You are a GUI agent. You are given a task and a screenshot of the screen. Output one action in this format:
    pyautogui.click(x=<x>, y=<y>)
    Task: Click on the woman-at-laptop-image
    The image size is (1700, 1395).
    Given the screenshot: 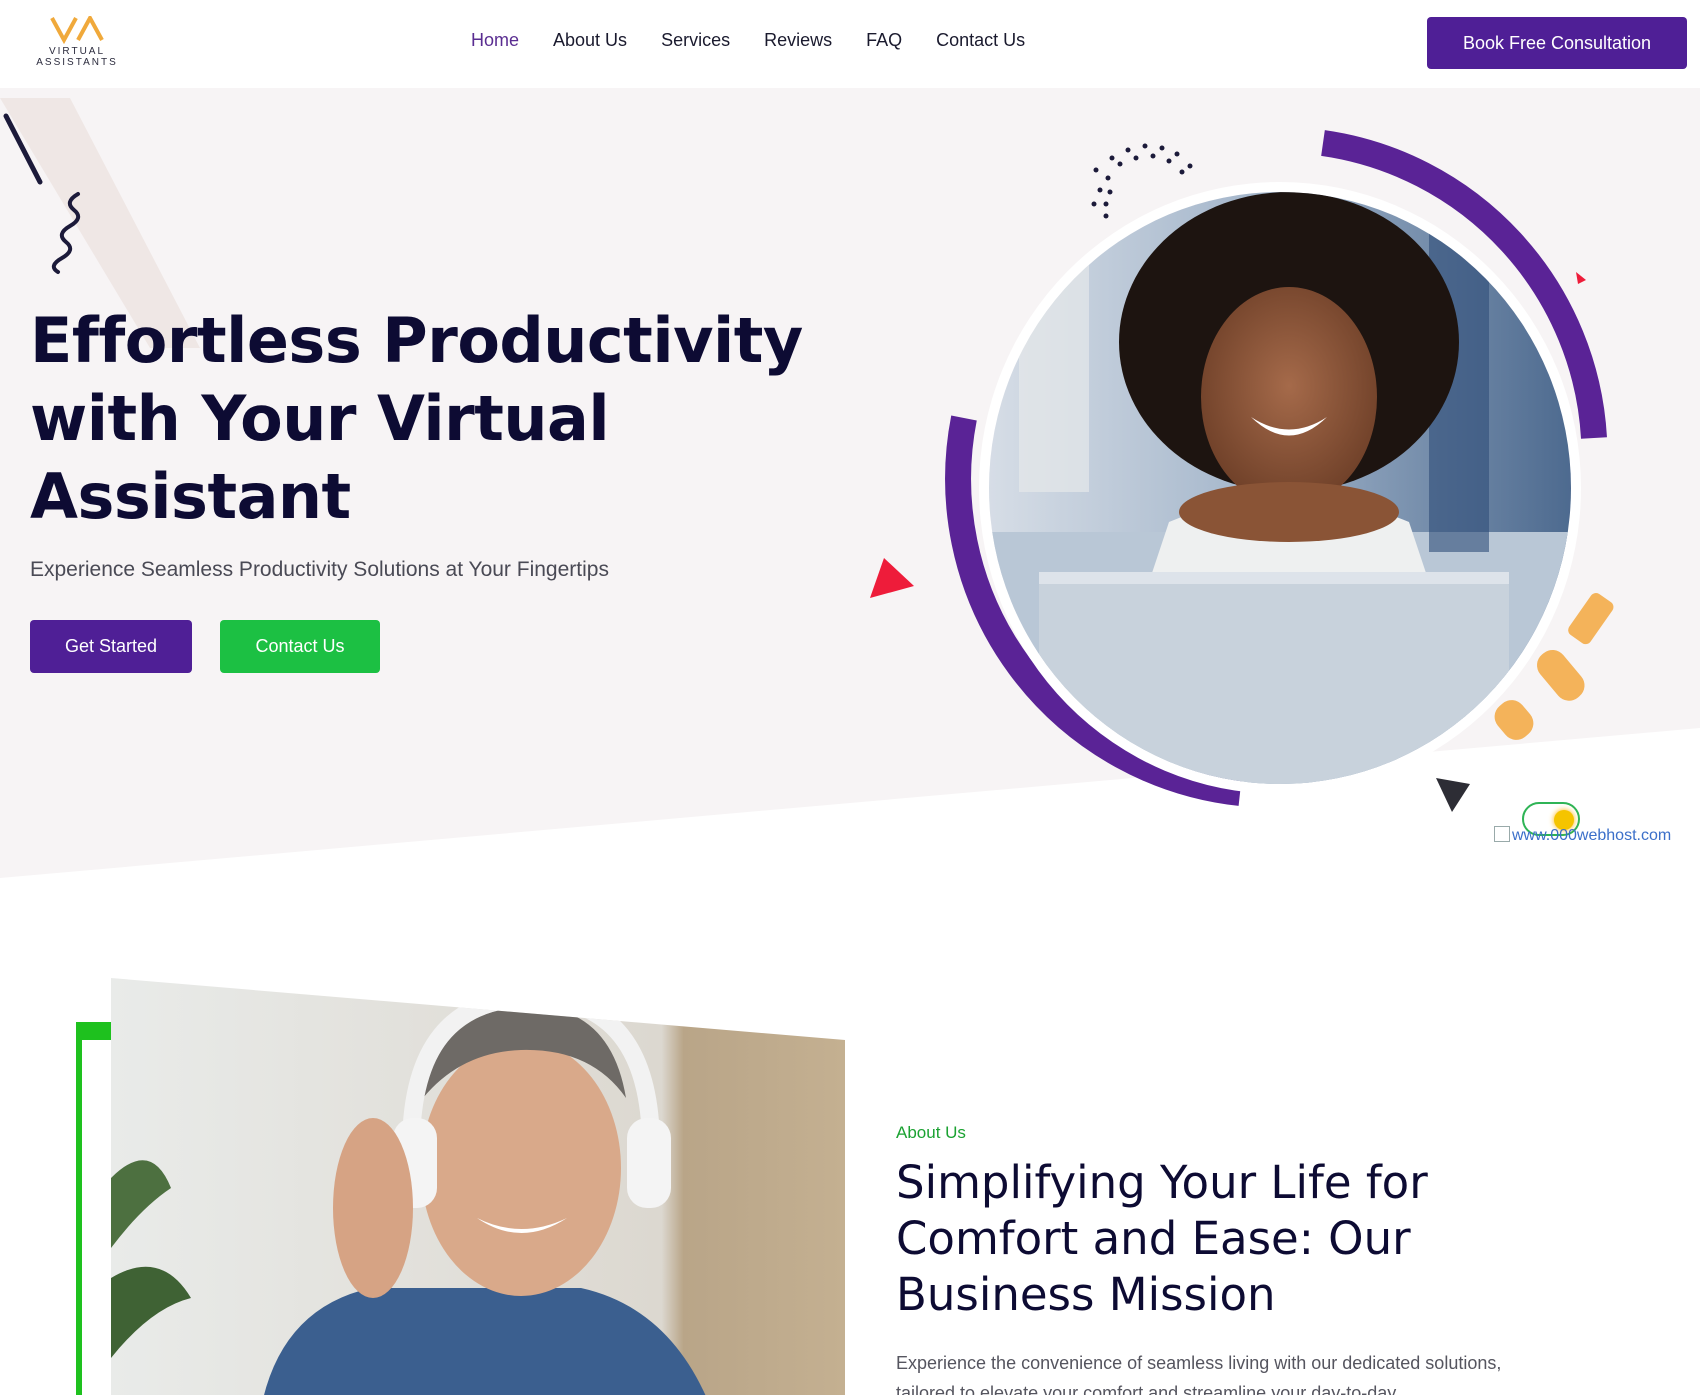 What is the action you would take?
    pyautogui.click(x=1280, y=488)
    